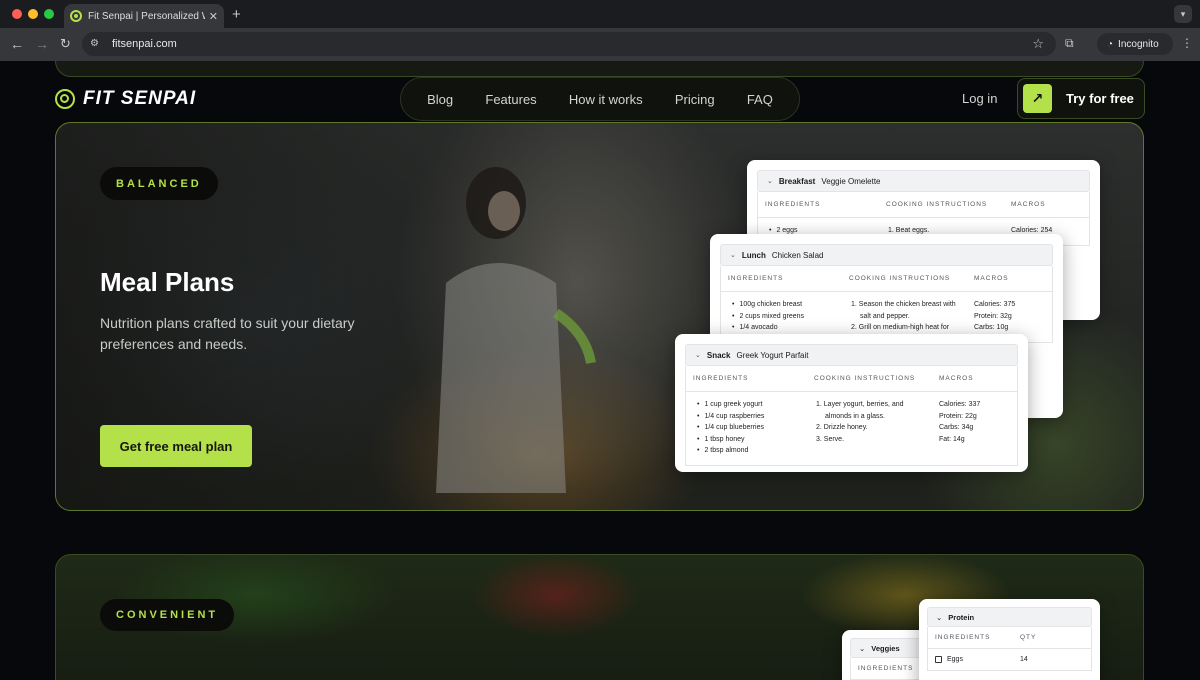 This screenshot has height=680, width=1200. Describe the element at coordinates (956, 427) in the screenshot. I see `list-item: Carbs: 34g` at that location.